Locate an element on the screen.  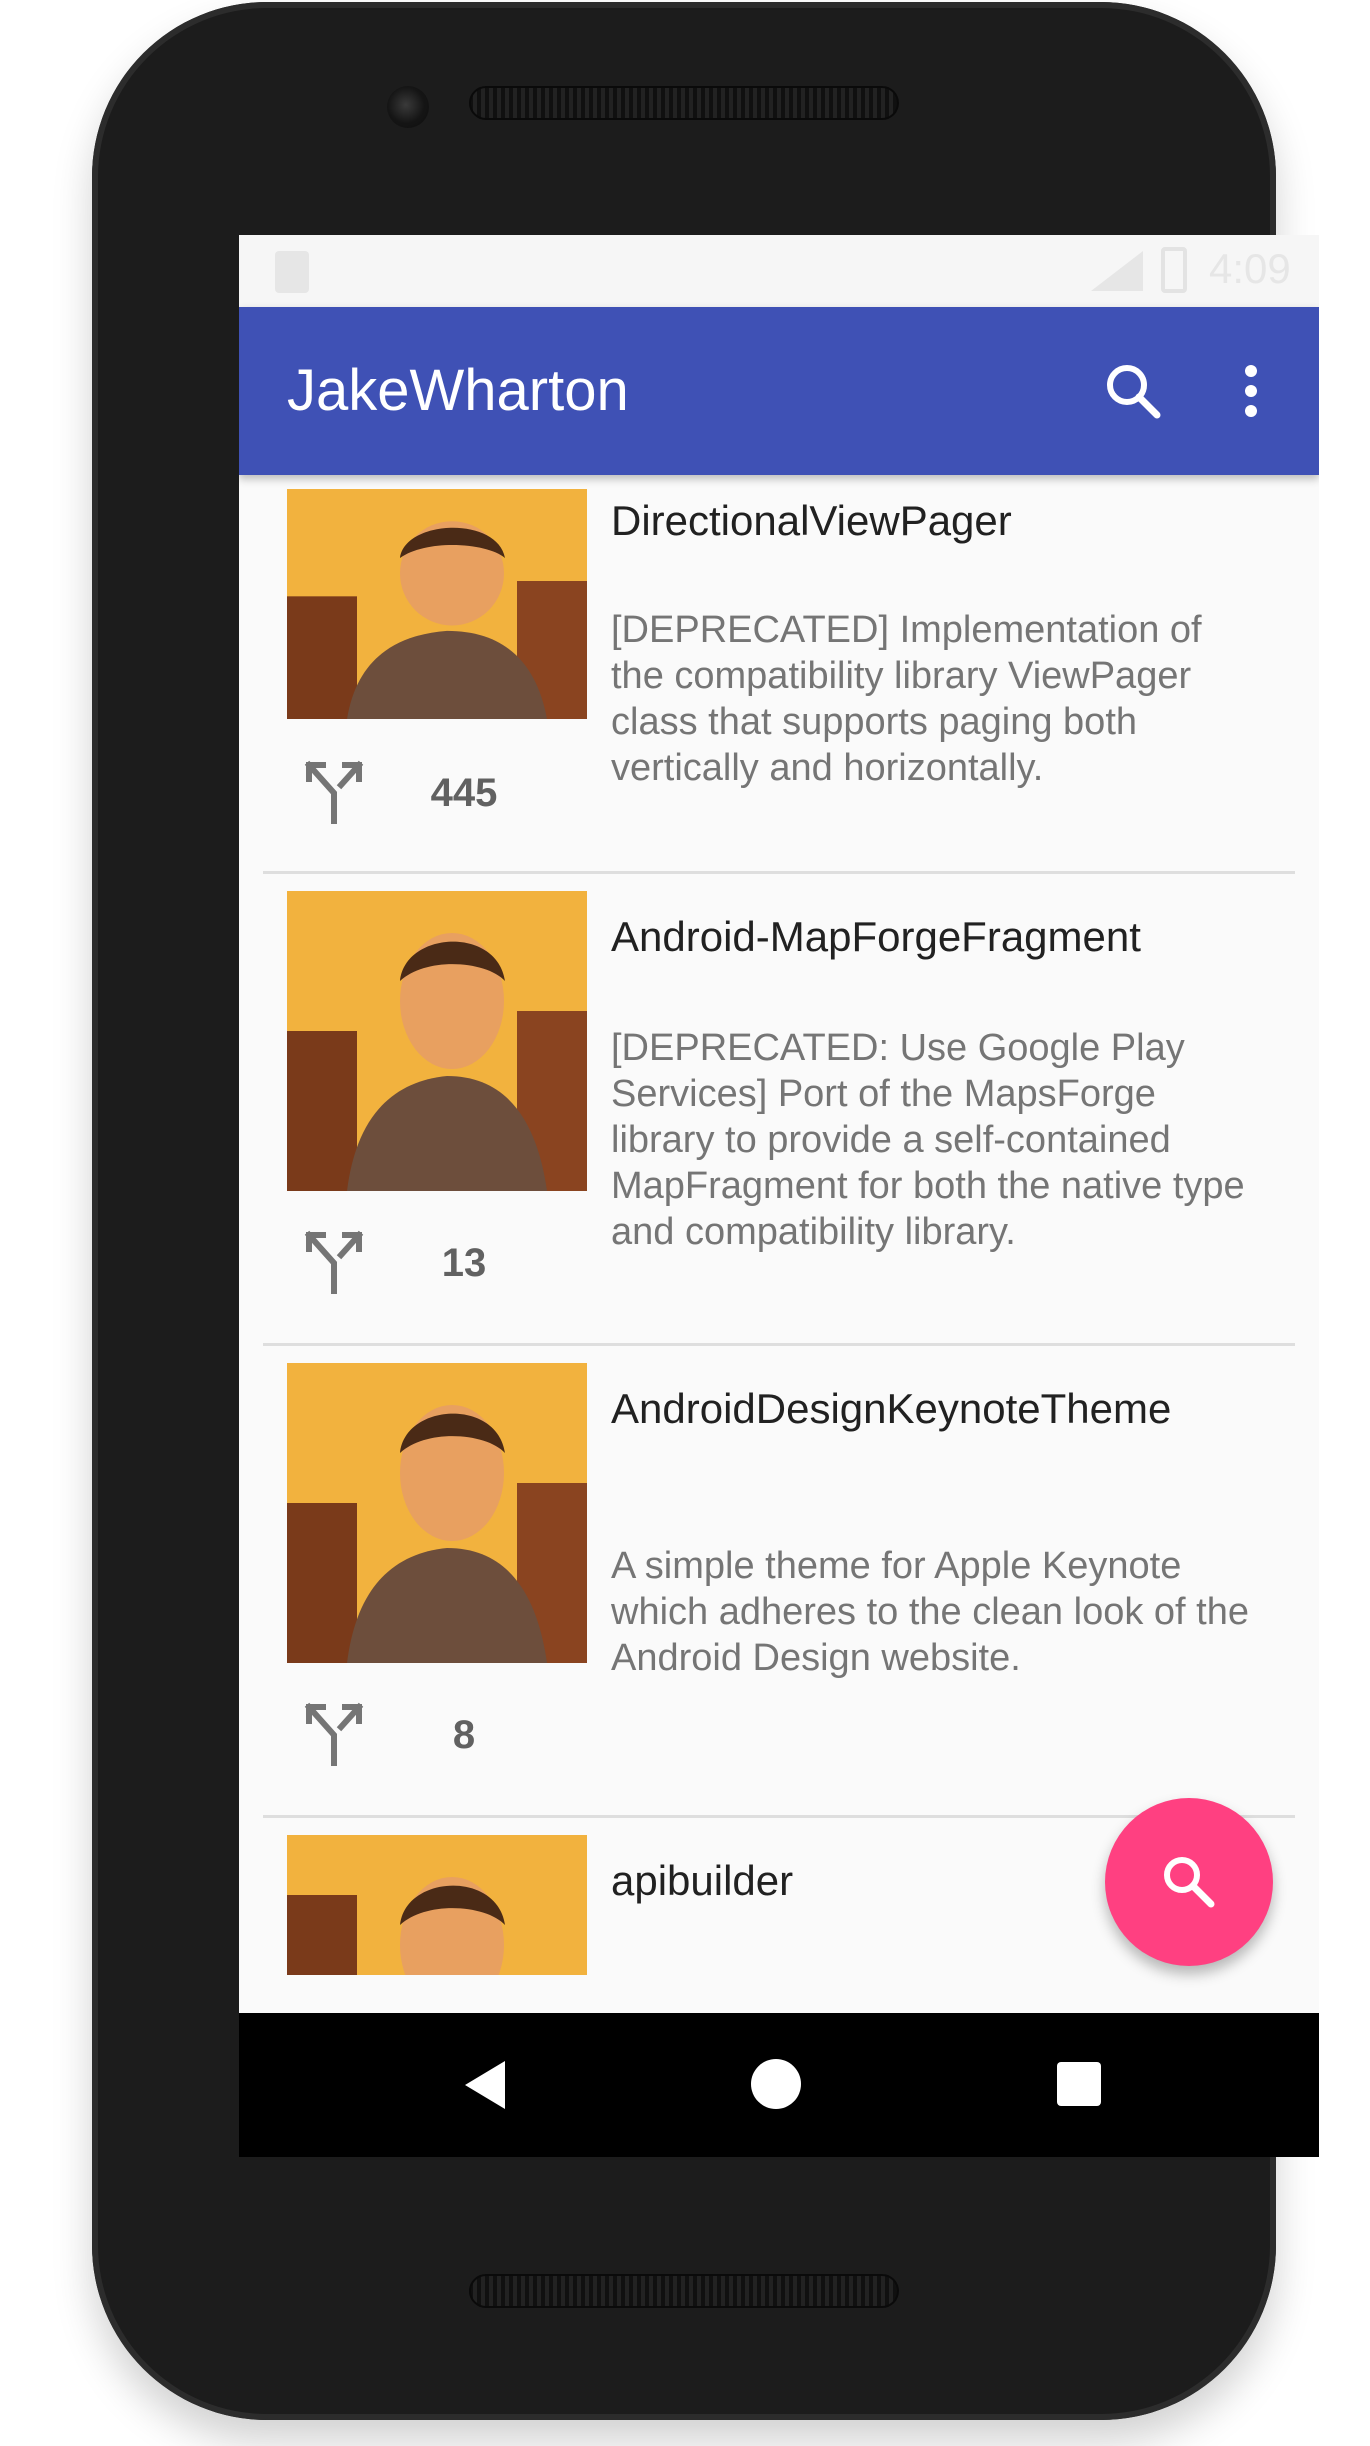
navigation-bar is located at coordinates (779, 2085).